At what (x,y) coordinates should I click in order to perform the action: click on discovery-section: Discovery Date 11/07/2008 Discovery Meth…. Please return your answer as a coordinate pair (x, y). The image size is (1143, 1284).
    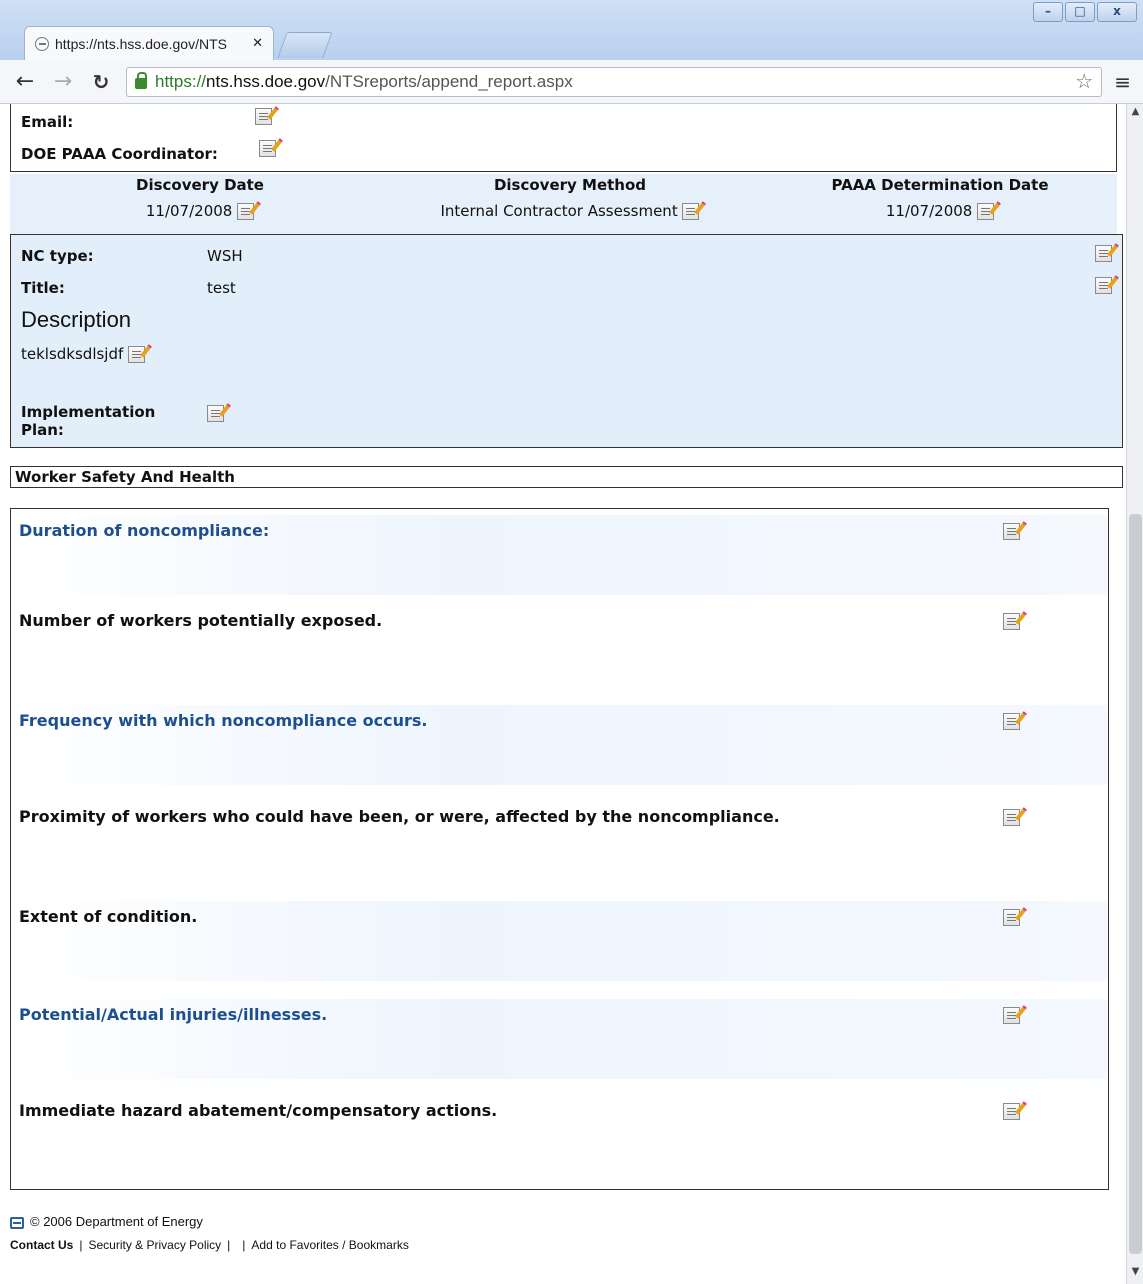
    Looking at the image, I should click on (563, 204).